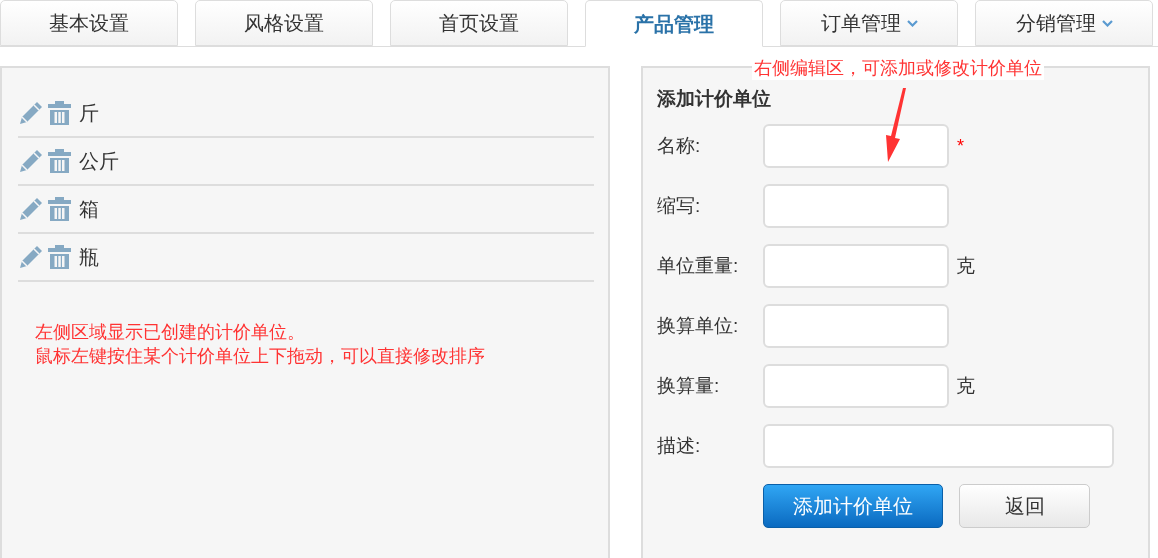 Image resolution: width=1158 pixels, height=558 pixels. I want to click on unit-row: 公斤, so click(306, 162).